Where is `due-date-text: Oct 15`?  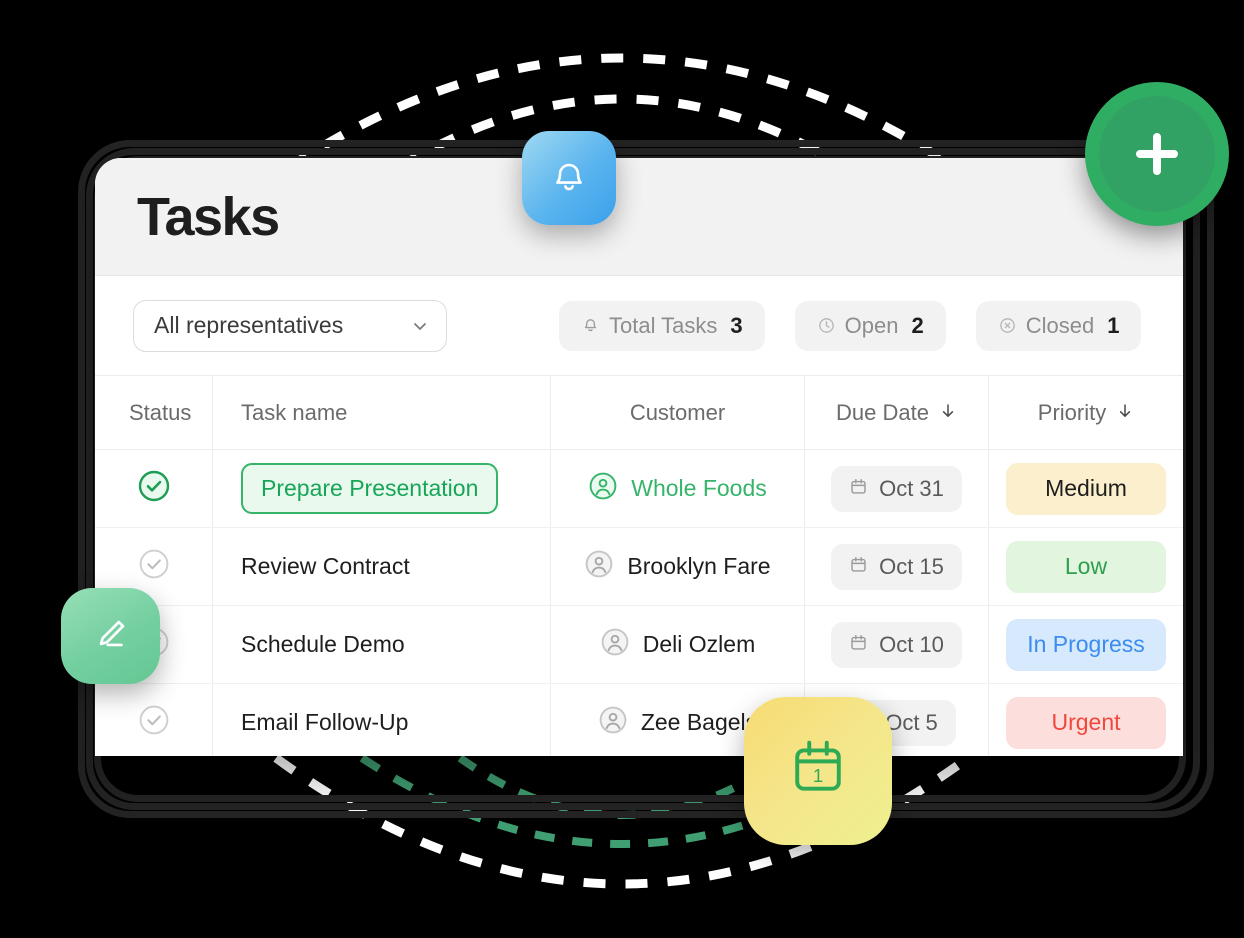
due-date-text: Oct 15 is located at coordinates (911, 566).